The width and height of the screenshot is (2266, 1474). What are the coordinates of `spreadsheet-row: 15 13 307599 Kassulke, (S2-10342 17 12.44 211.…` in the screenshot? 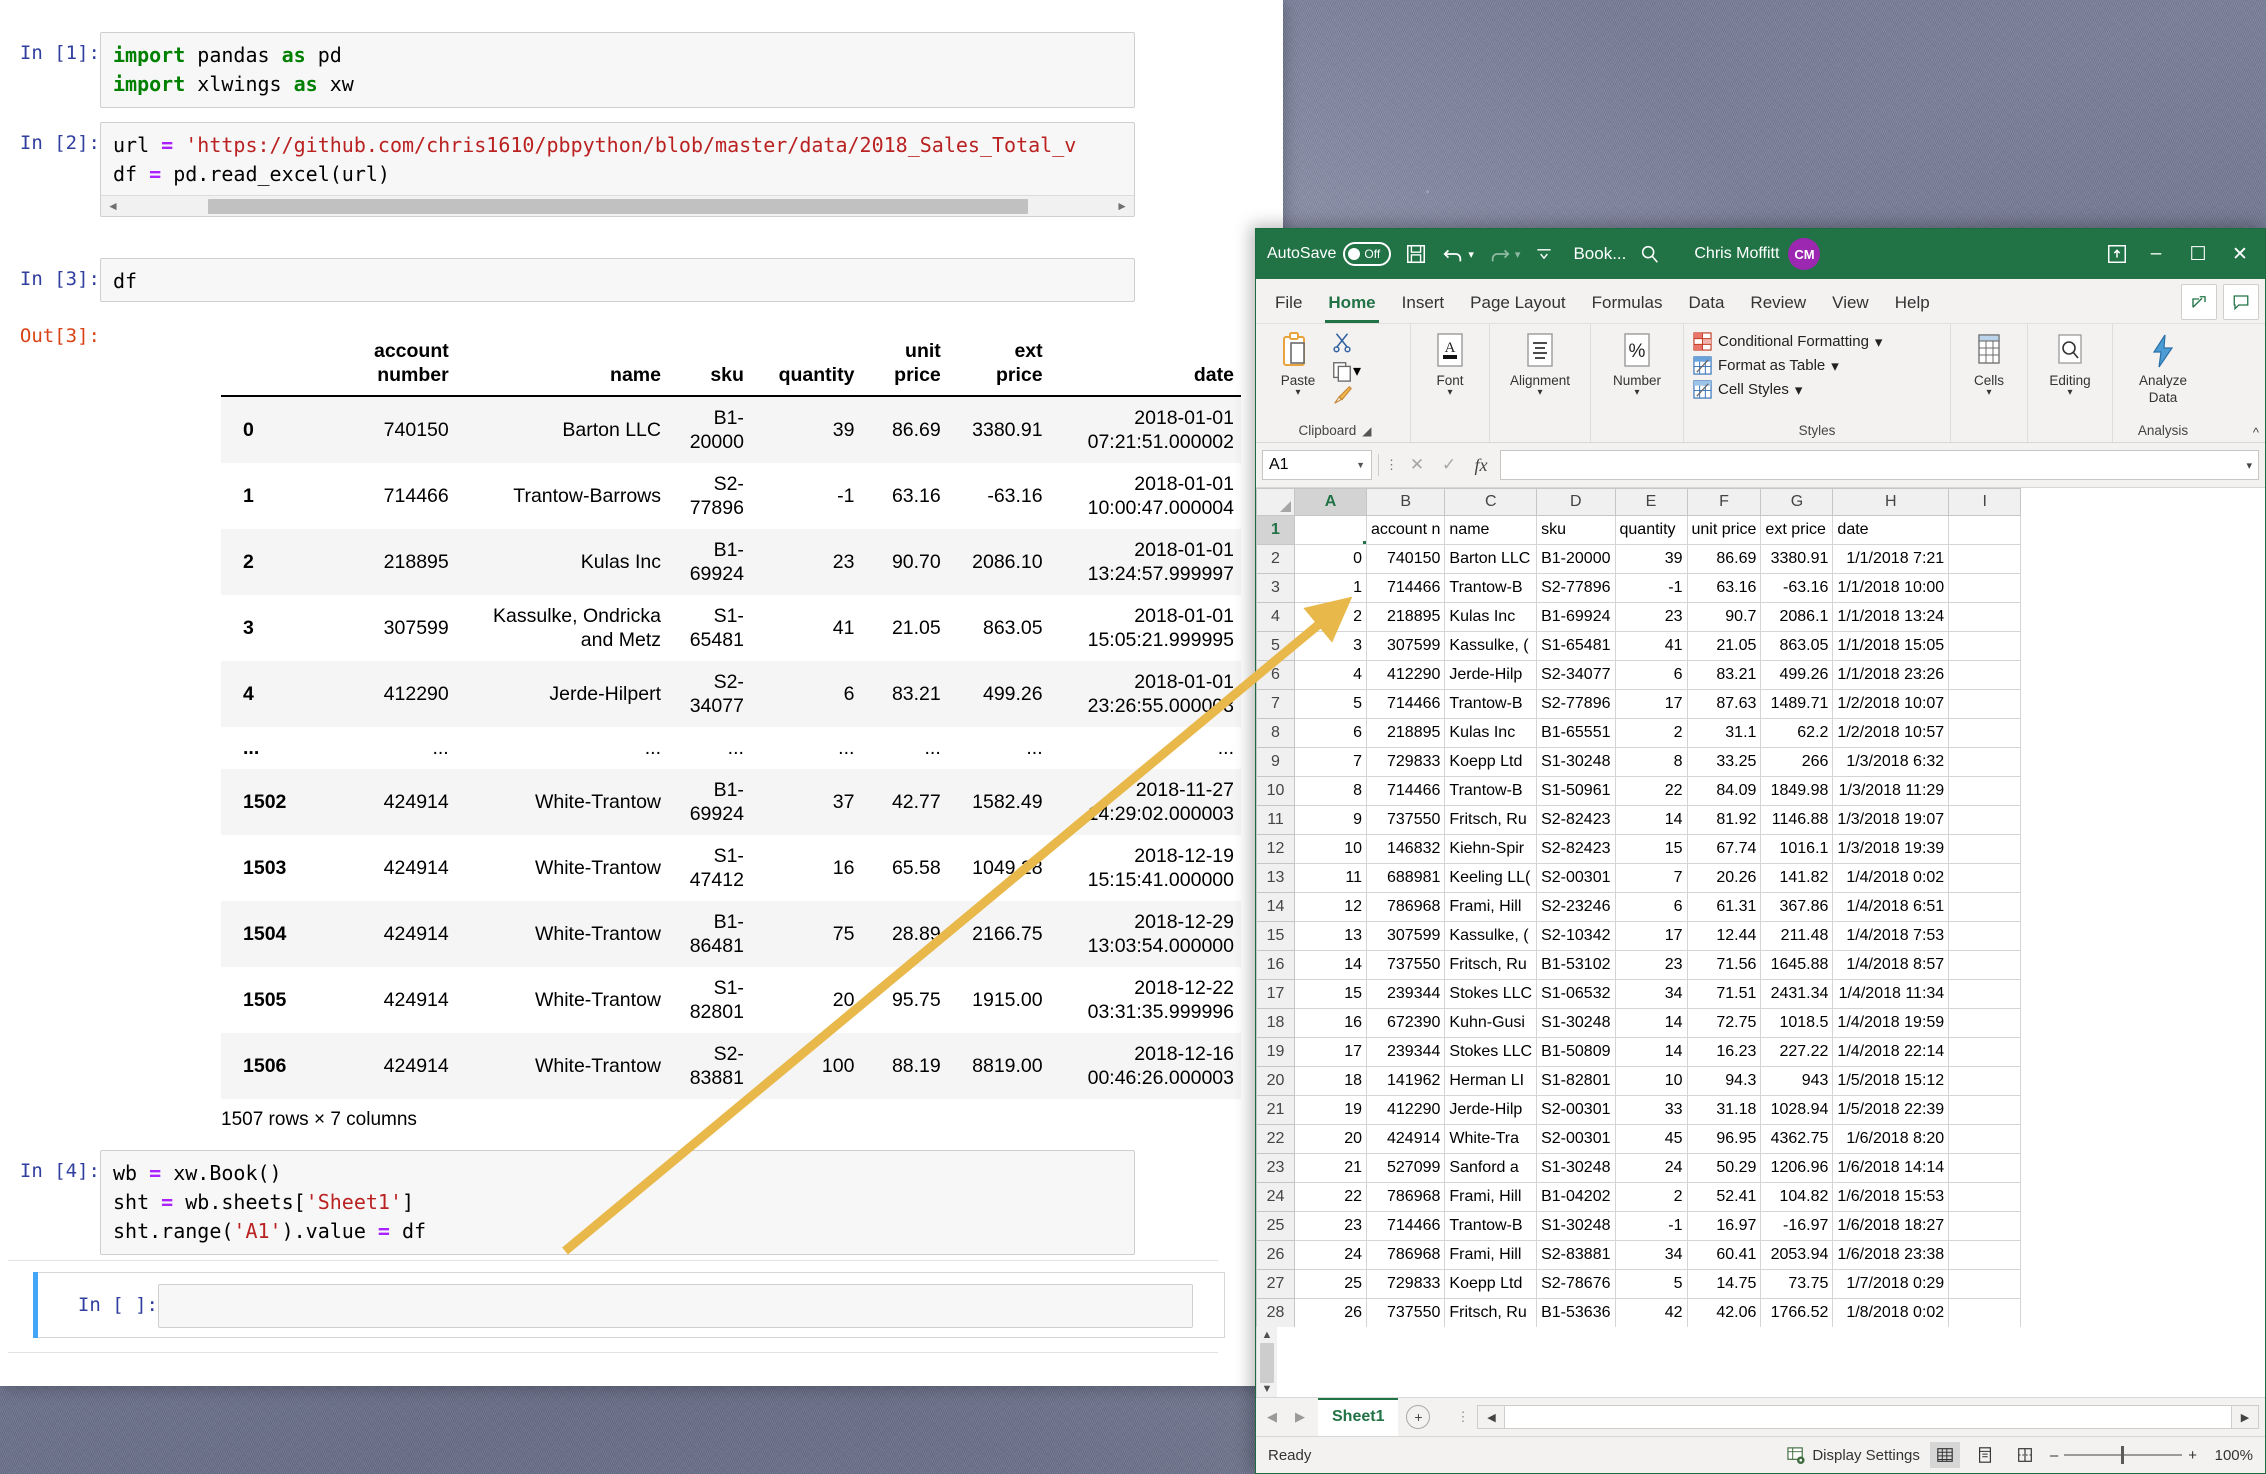 It's located at (1639, 936).